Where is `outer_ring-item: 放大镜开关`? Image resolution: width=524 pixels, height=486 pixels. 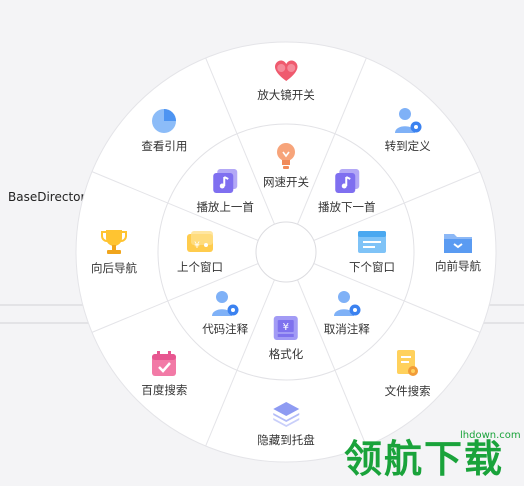 outer_ring-item: 放大镜开关 is located at coordinates (286, 80).